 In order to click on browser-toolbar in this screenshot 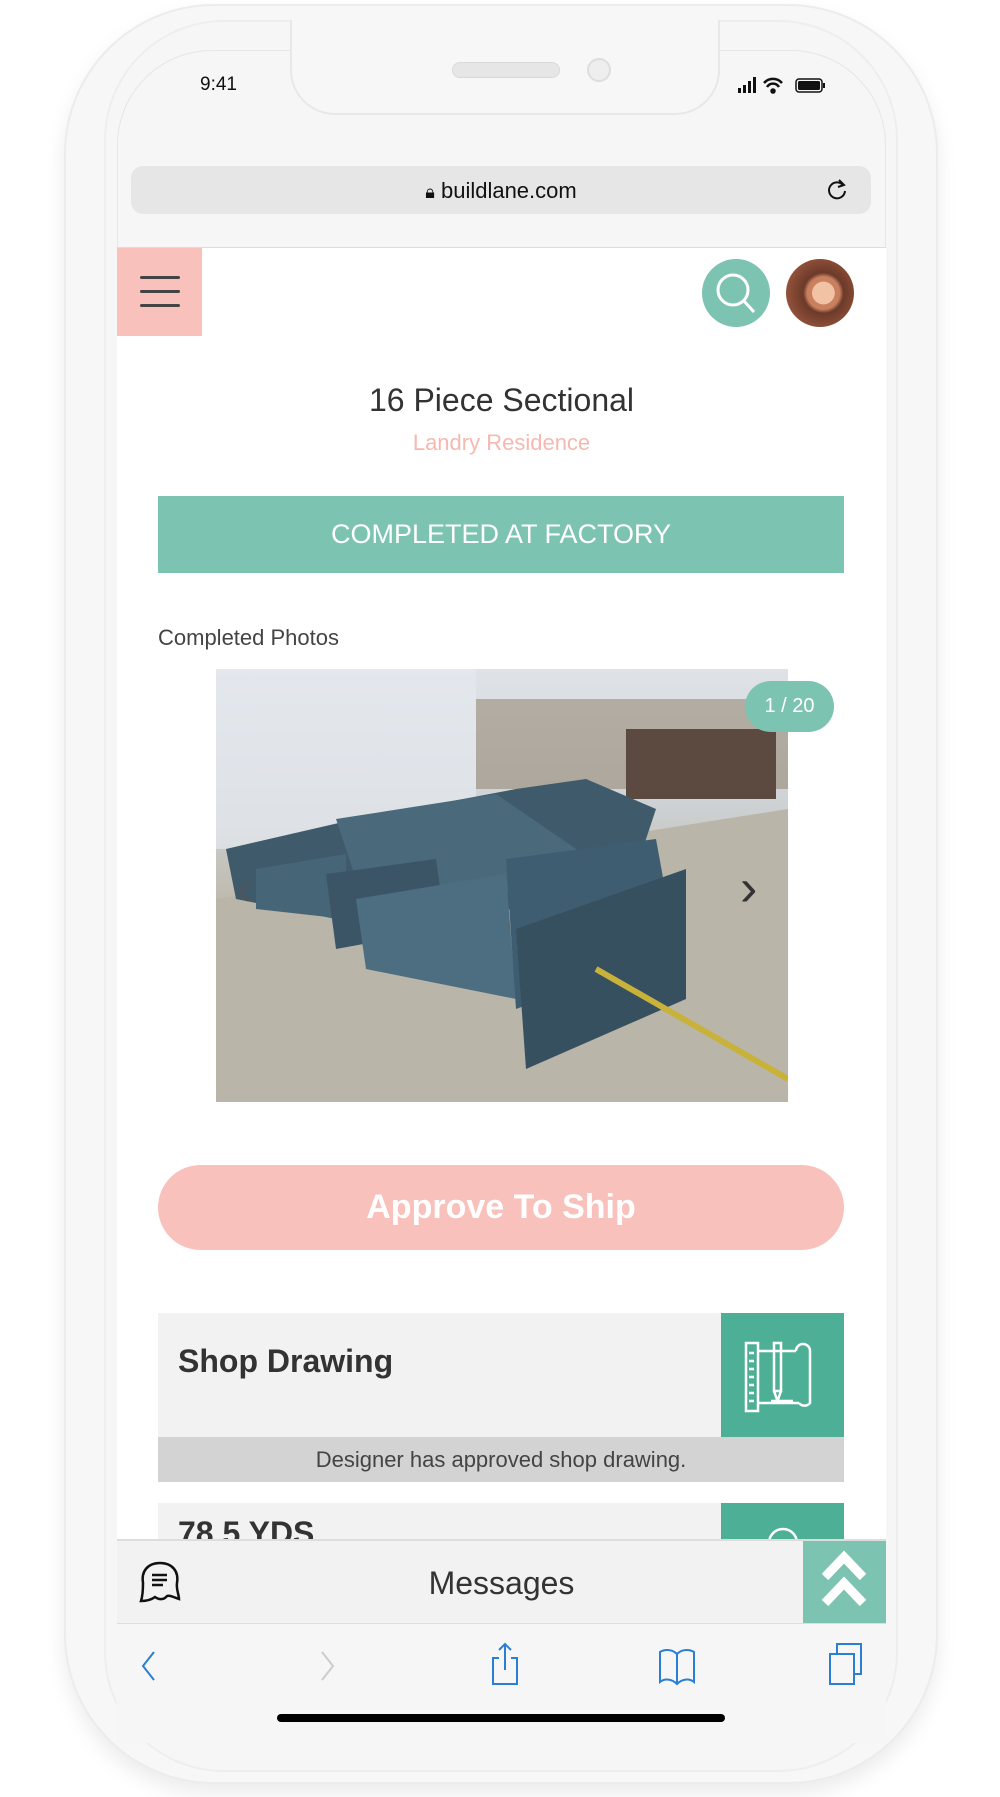, I will do `click(501, 1683)`.